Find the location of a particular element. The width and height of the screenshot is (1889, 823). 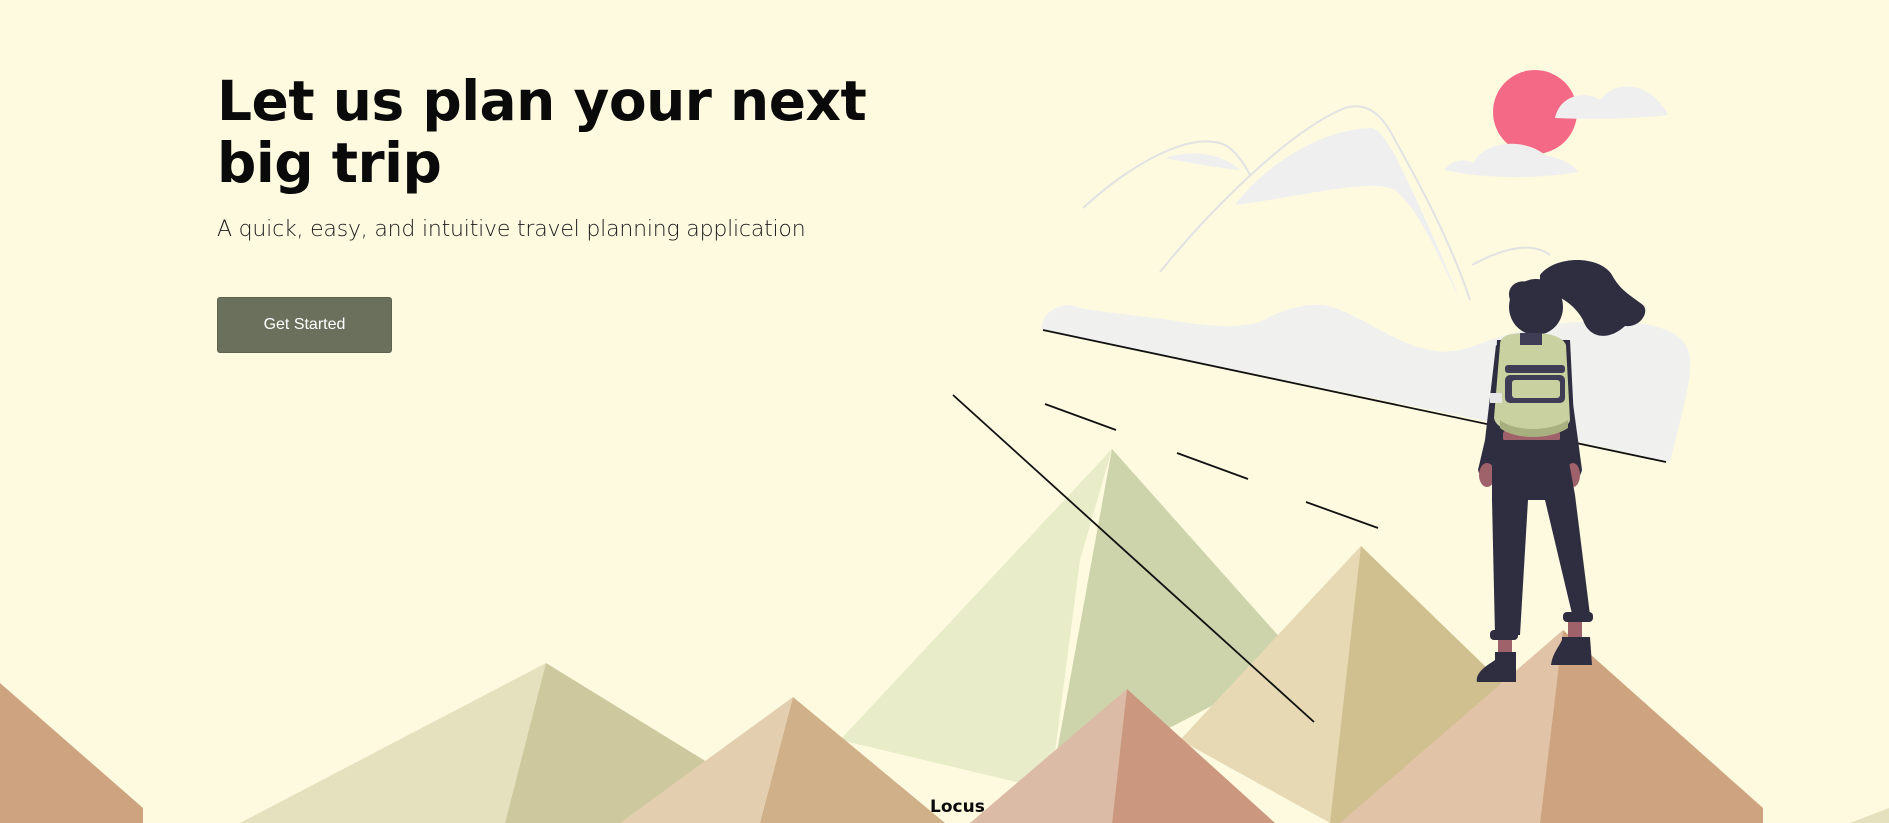

footer-brand: Locus is located at coordinates (957, 807).